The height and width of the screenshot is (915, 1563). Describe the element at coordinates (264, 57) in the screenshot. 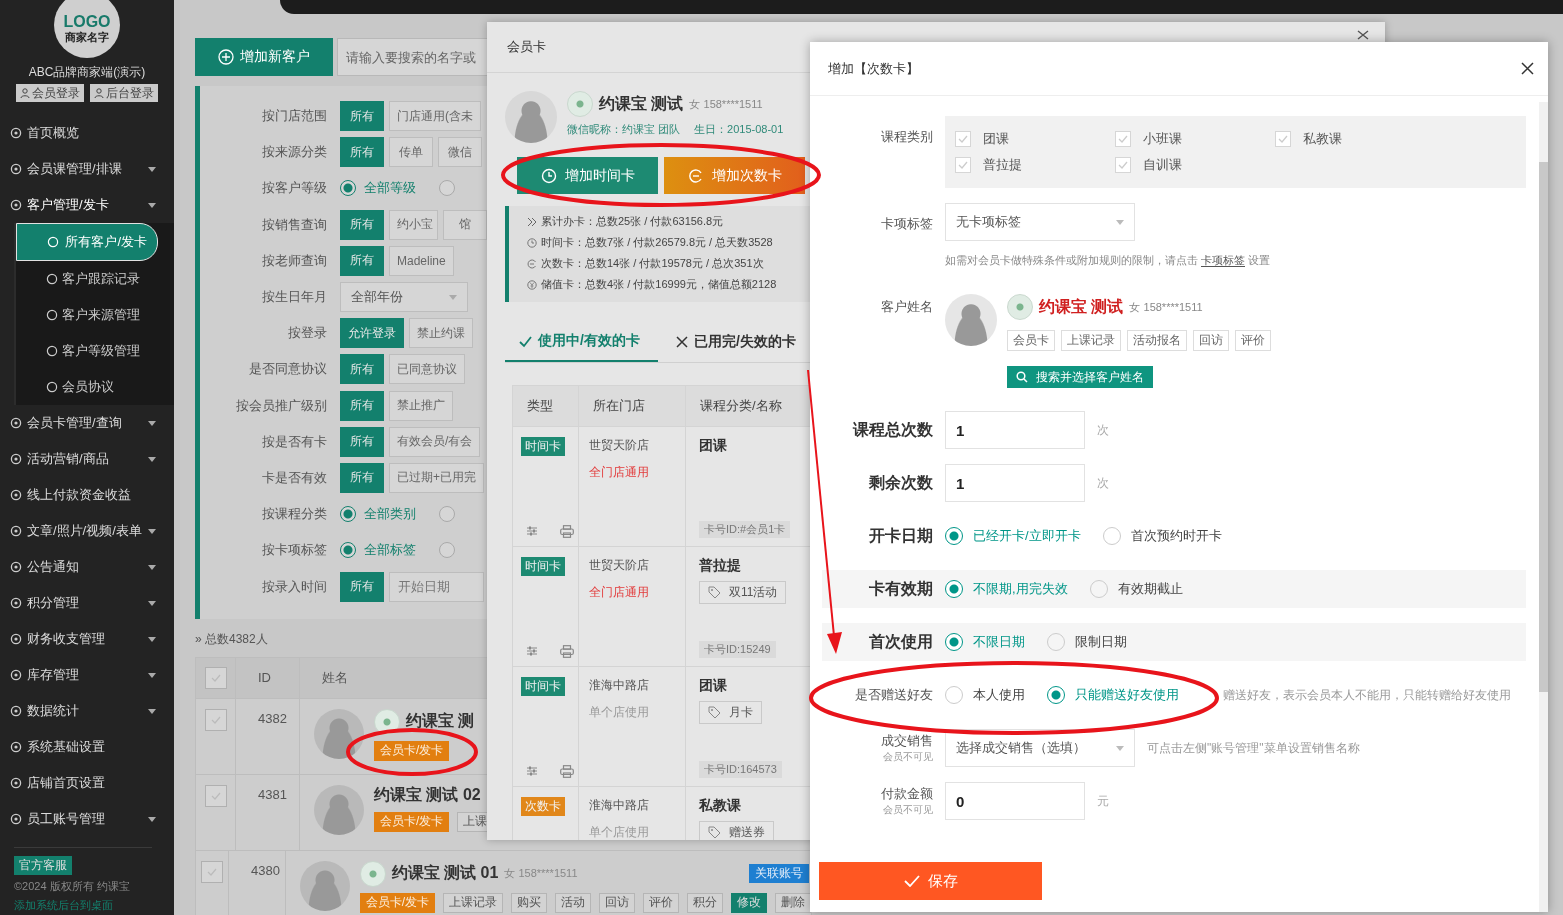

I see `add-customer-button: 增加新客户` at that location.